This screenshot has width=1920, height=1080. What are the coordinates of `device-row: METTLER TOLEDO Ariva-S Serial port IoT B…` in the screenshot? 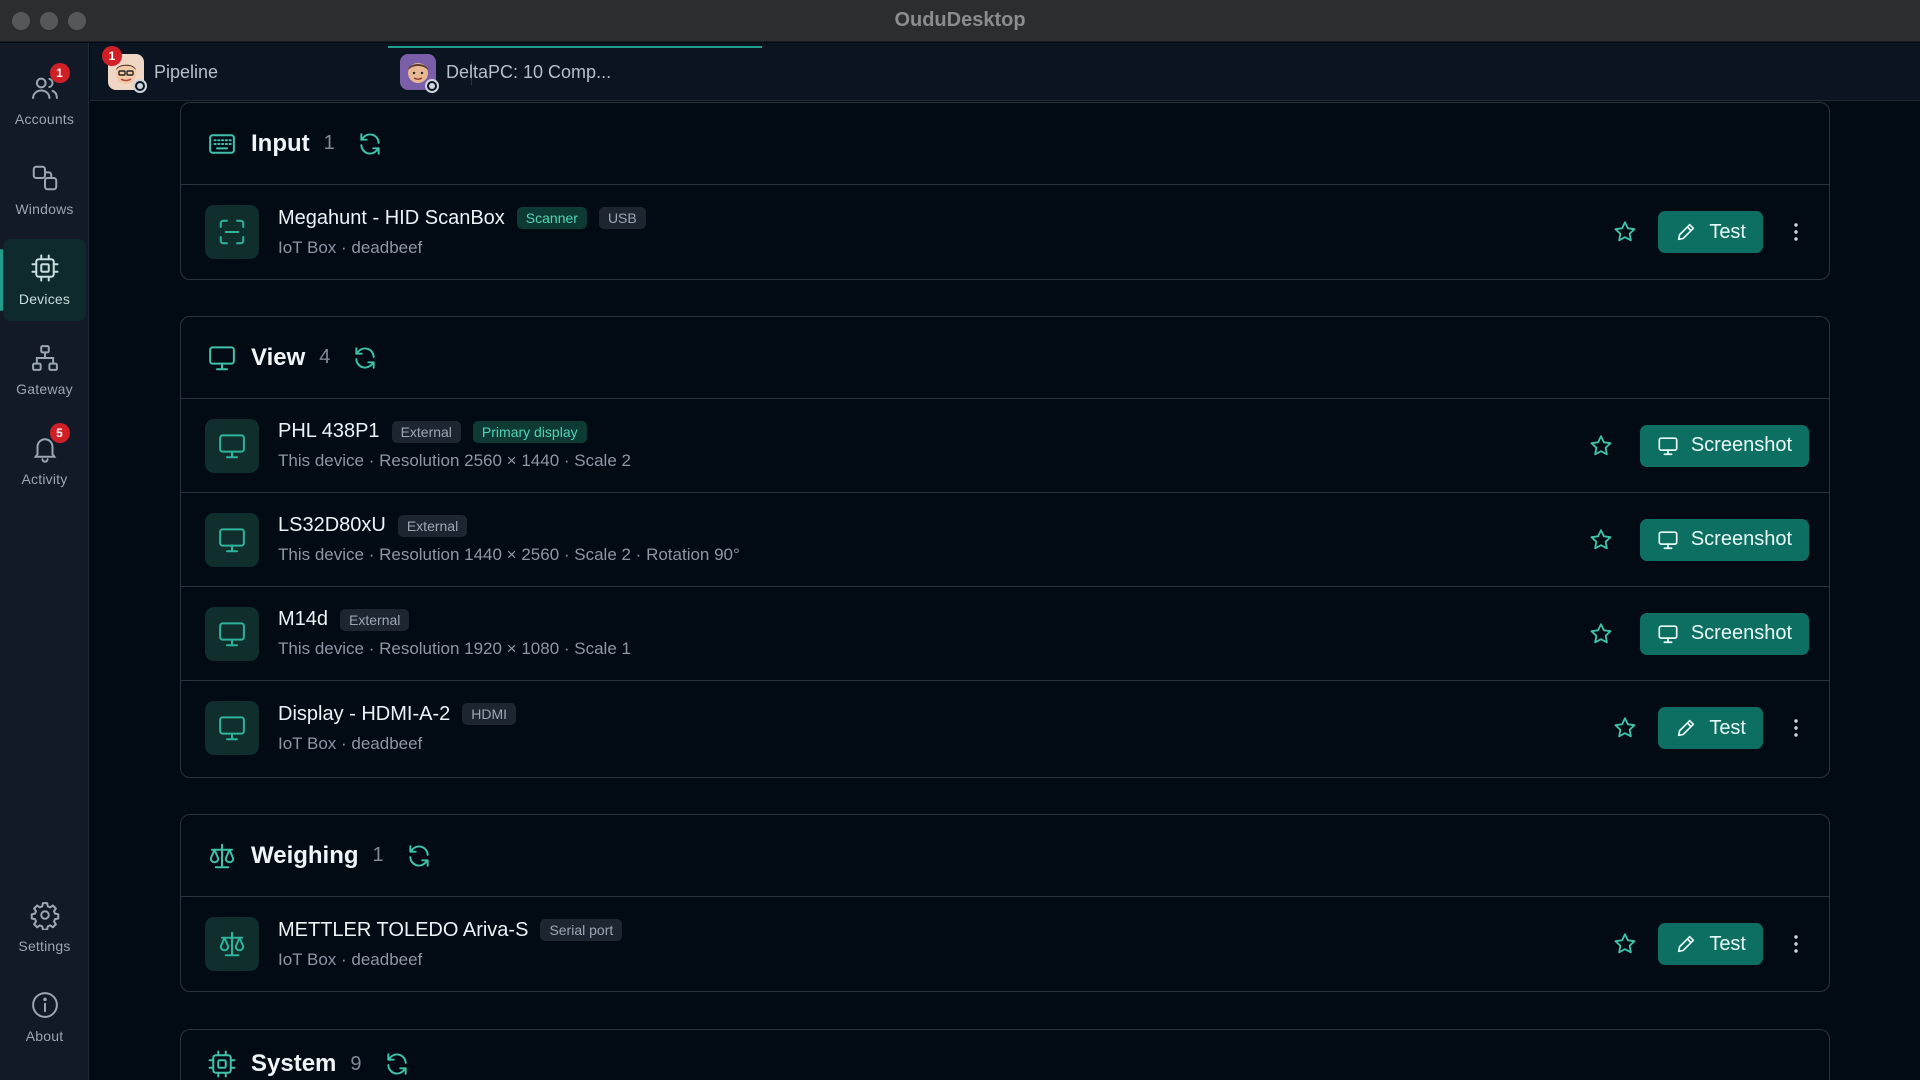 It's located at (1005, 944).